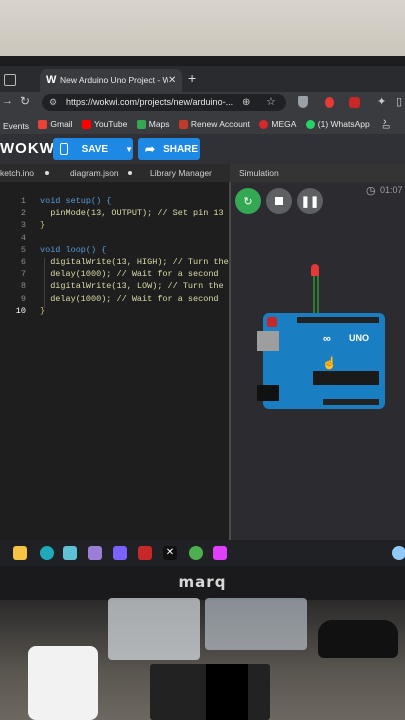 This screenshot has height=720, width=405. Describe the element at coordinates (385, 122) in the screenshot. I see `bookmarks-more-icon: ›` at that location.